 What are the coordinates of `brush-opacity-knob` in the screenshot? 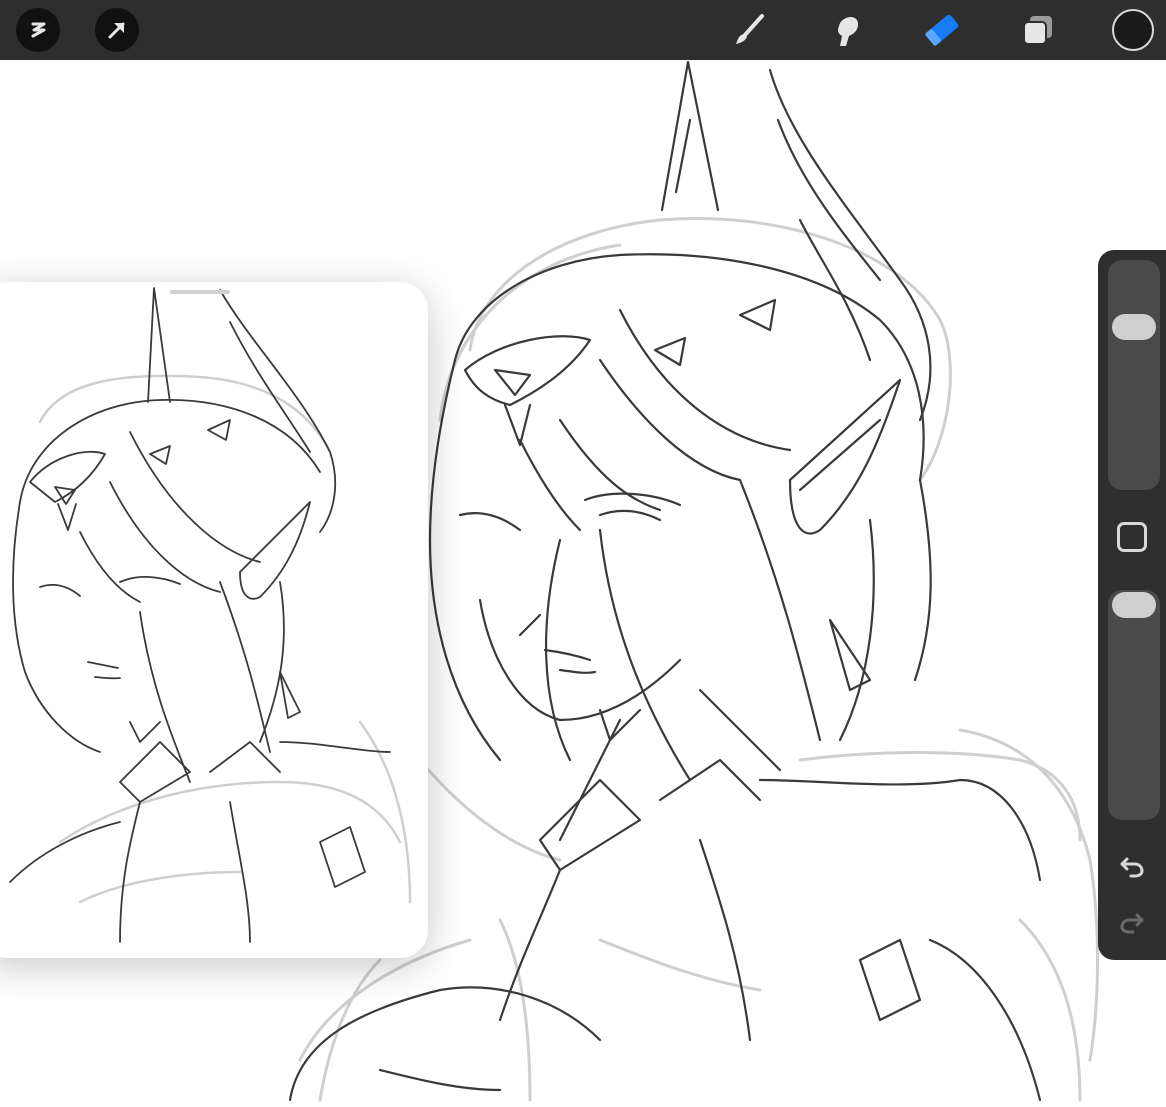 It's located at (1134, 605).